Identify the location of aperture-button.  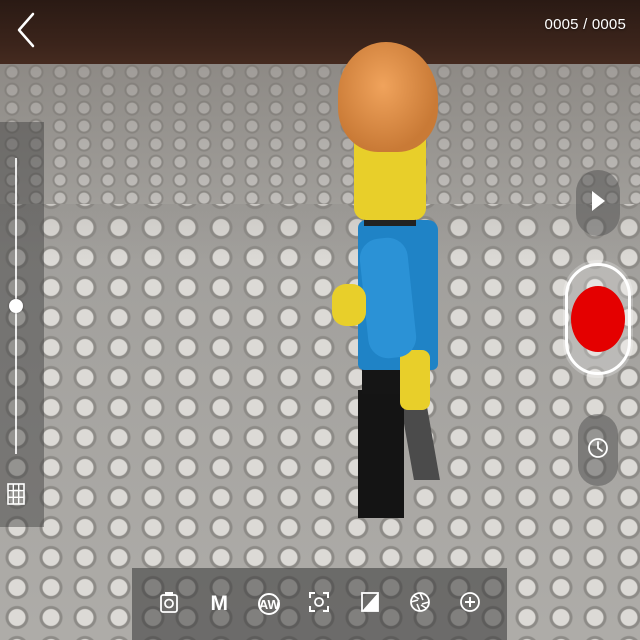
(420, 604).